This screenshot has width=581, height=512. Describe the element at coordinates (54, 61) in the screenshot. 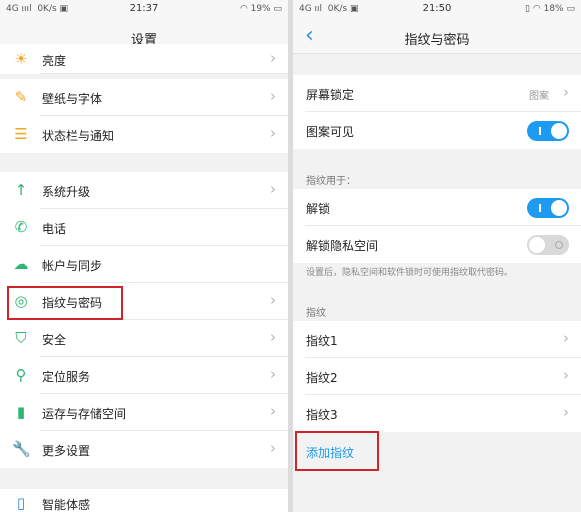

I see `settings-item-label: 亮度` at that location.